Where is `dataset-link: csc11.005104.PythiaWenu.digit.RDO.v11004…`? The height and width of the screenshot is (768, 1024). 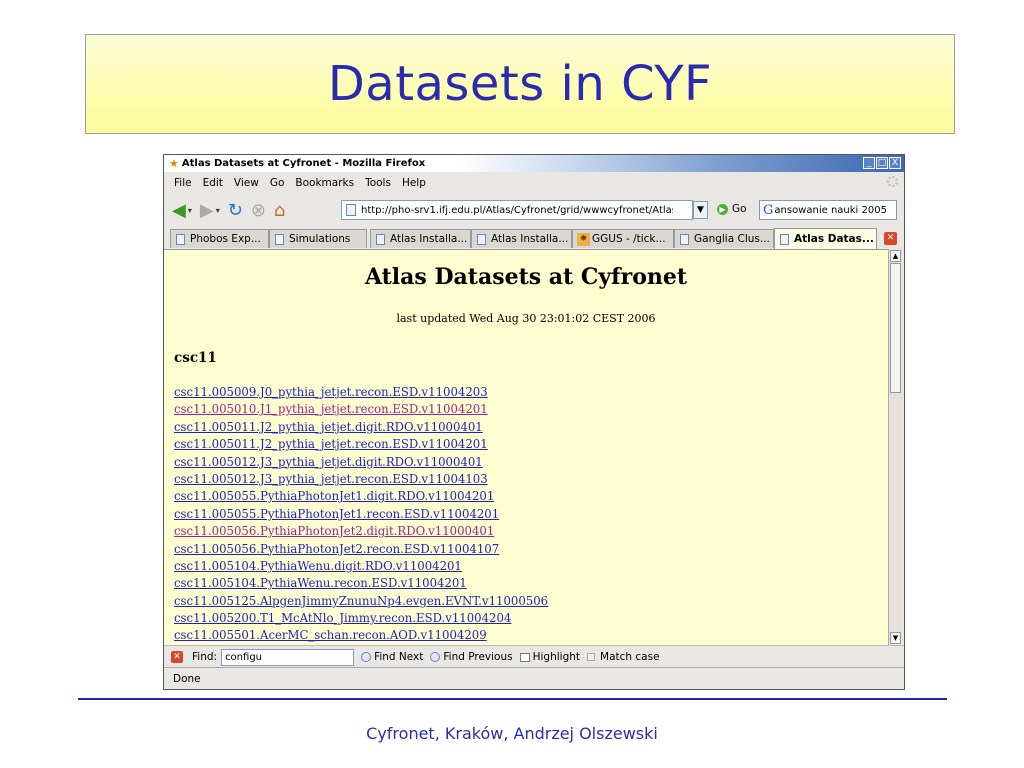
dataset-link: csc11.005104.PythiaWenu.digit.RDO.v11004… is located at coordinates (361, 566).